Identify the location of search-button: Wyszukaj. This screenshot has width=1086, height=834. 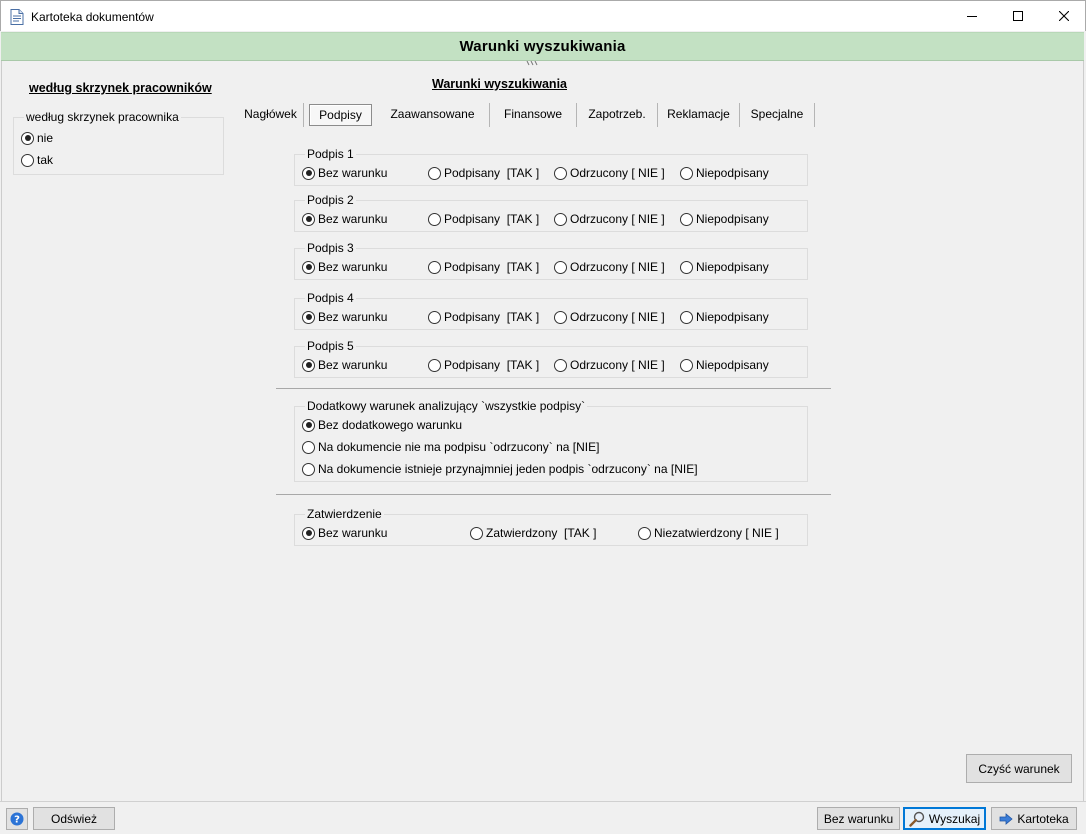
(944, 818).